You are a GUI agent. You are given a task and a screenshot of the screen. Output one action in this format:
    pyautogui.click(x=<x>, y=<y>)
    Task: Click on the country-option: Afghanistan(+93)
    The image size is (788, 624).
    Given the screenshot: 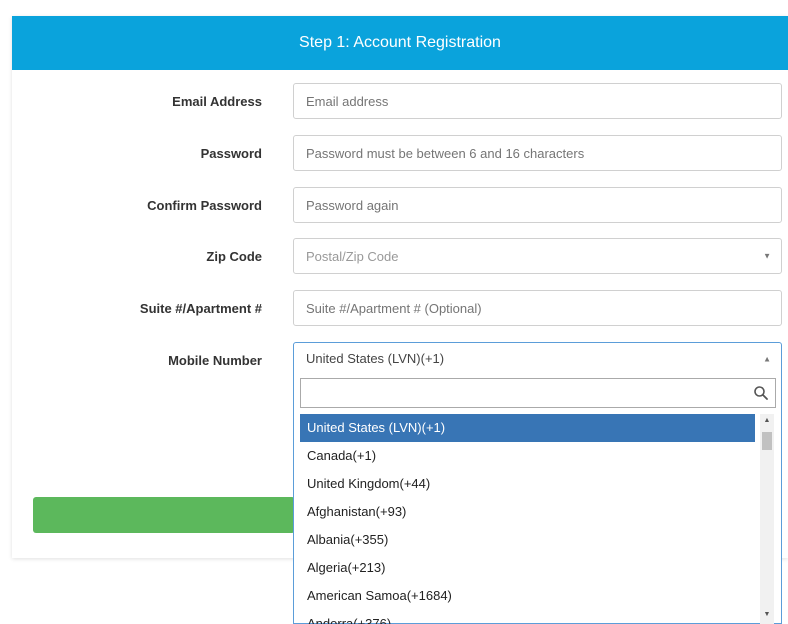 What is the action you would take?
    pyautogui.click(x=527, y=512)
    